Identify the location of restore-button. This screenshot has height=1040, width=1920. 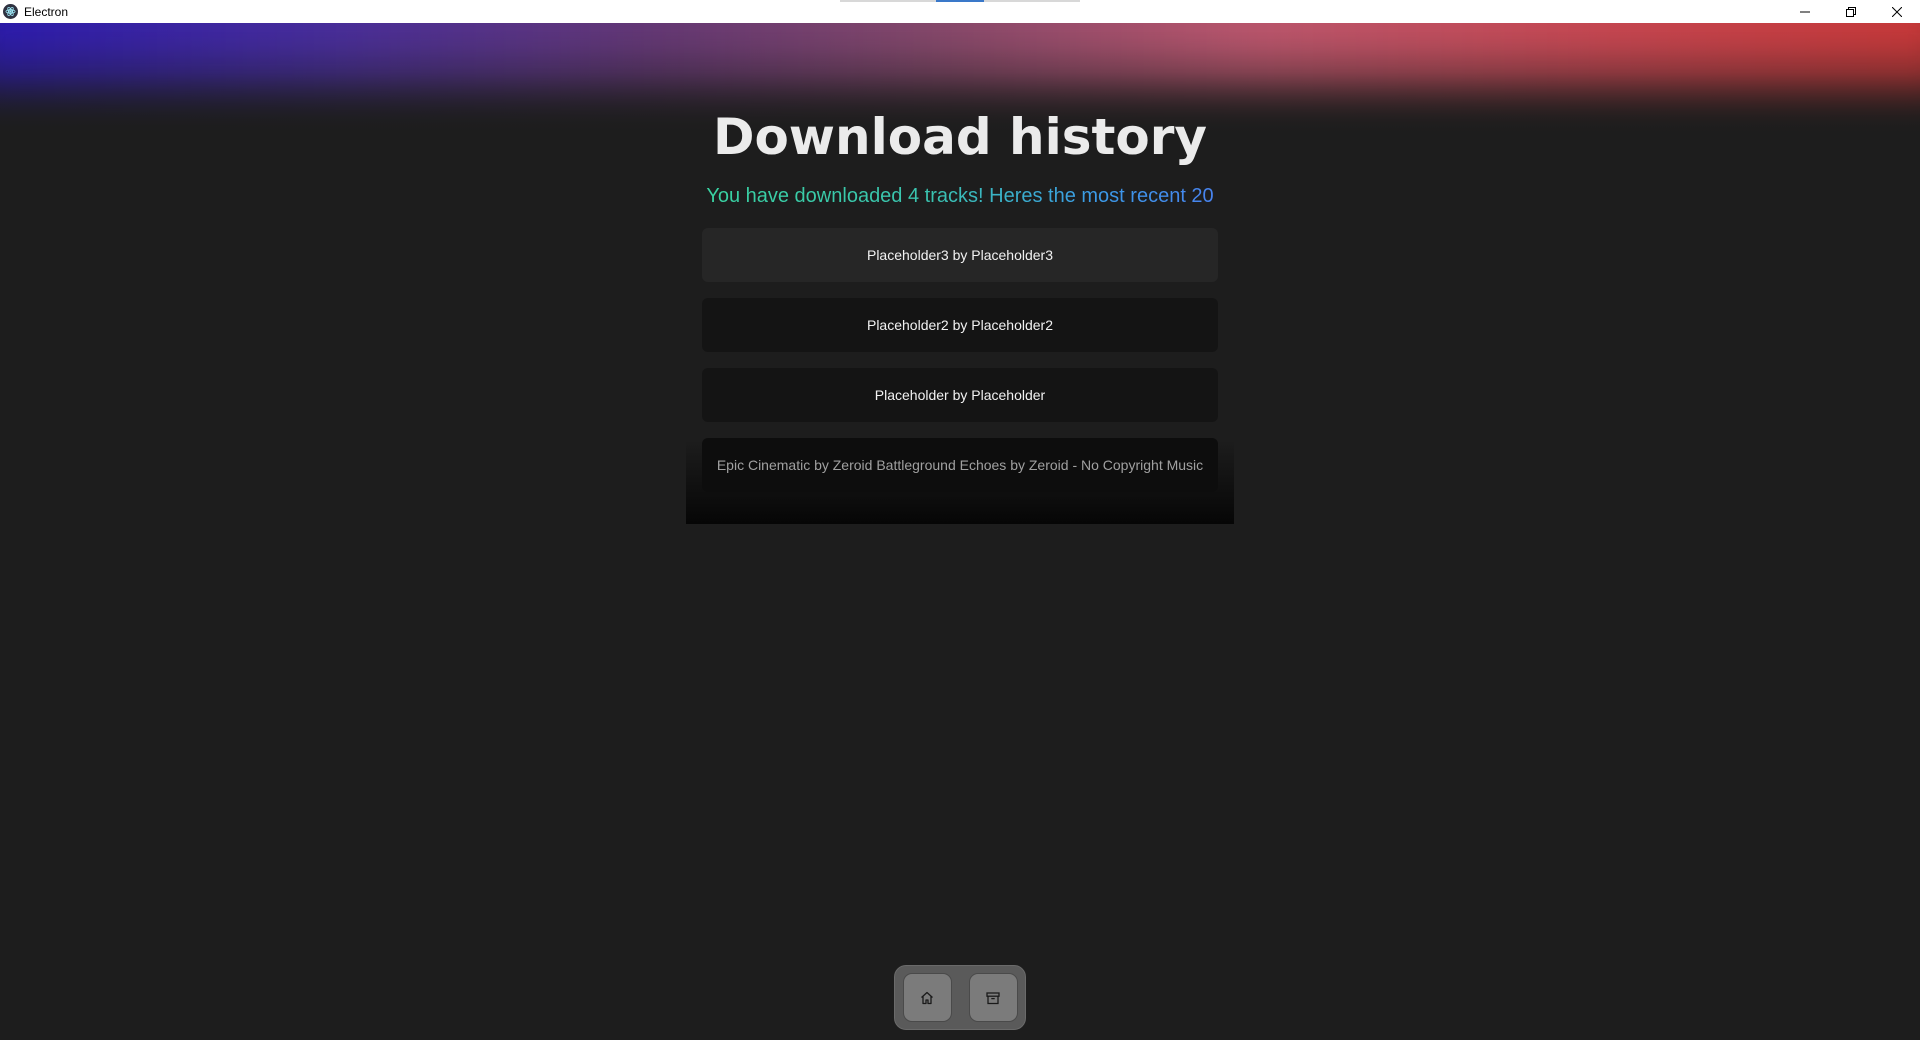
(1851, 11).